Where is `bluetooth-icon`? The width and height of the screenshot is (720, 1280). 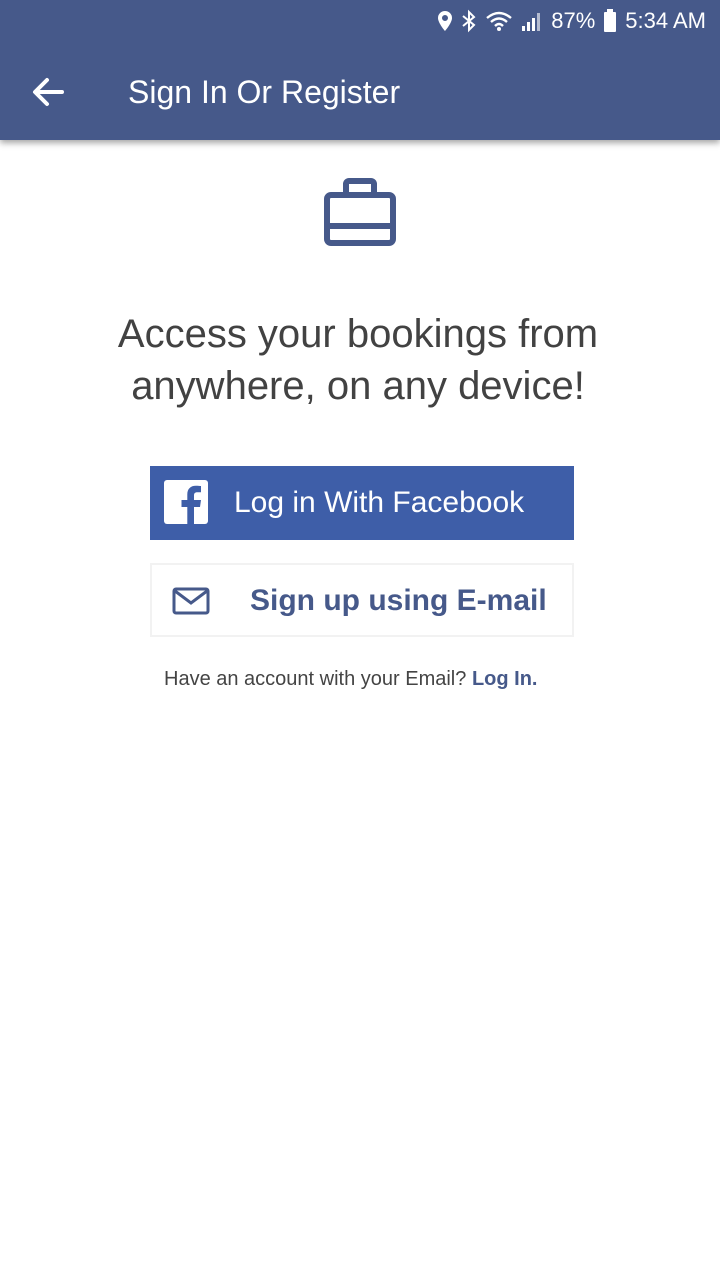
bluetooth-icon is located at coordinates (469, 21).